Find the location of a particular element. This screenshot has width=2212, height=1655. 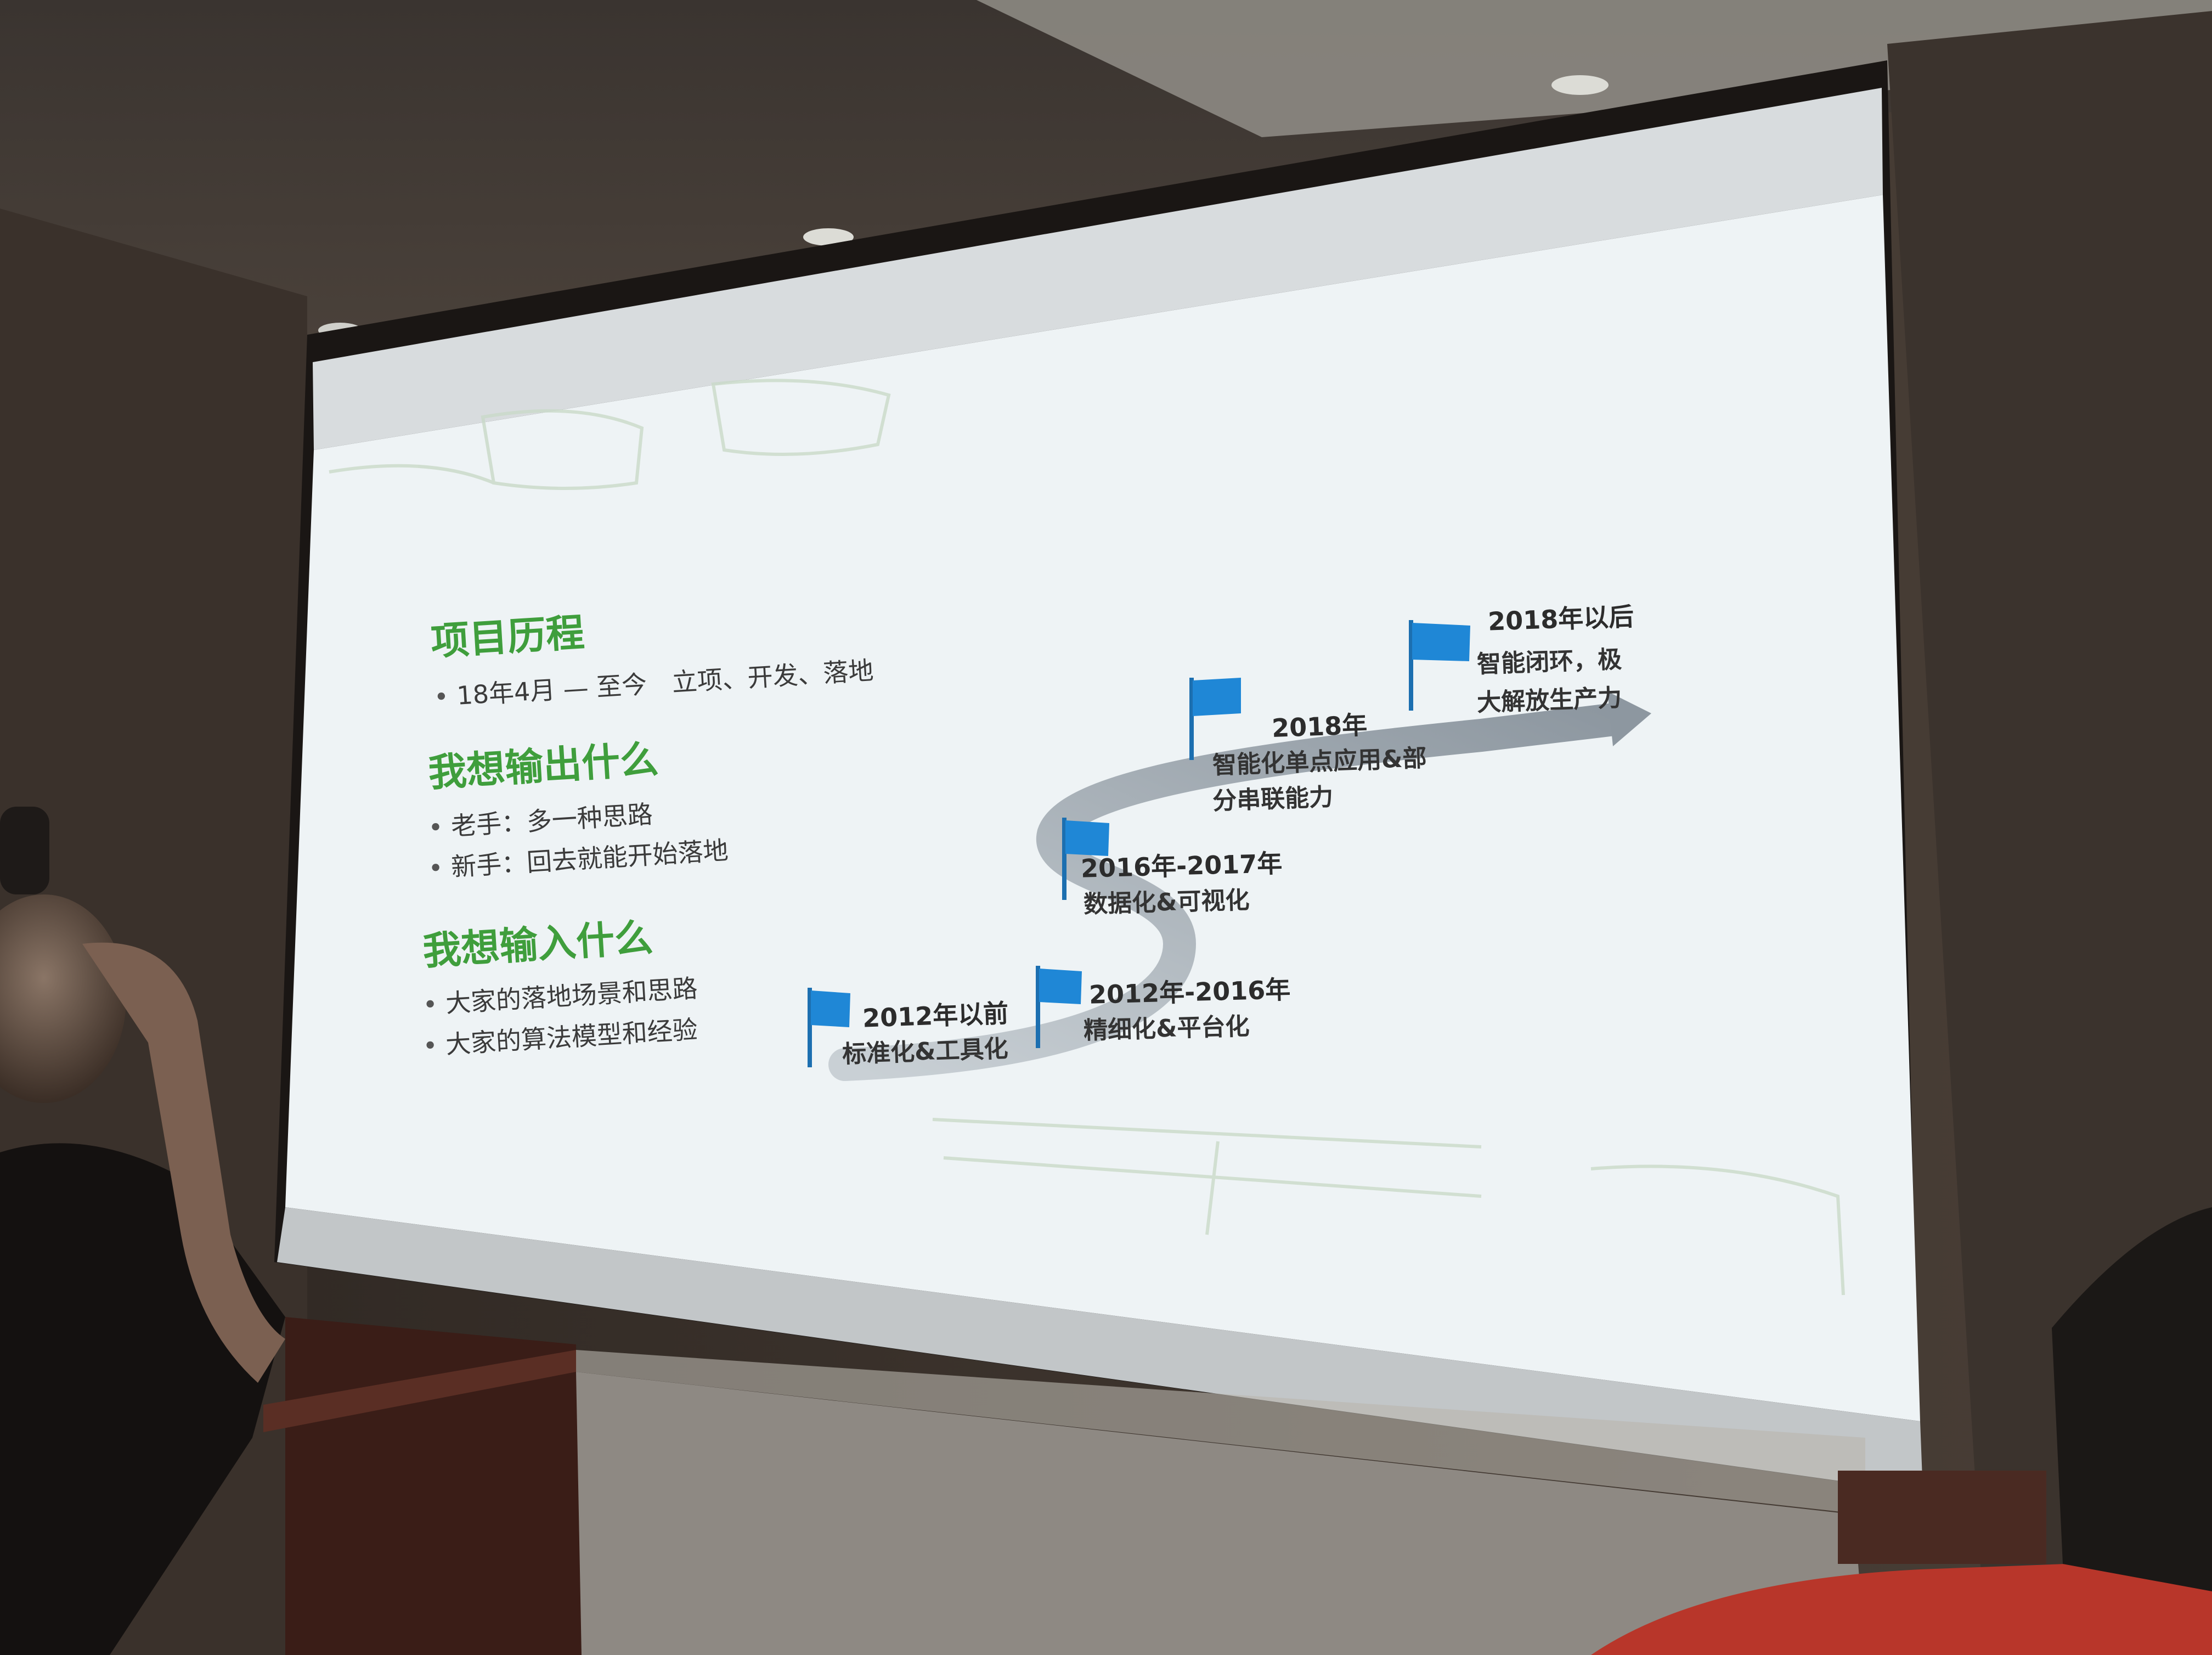

milestone-desc: 智能化单点应用&部 is located at coordinates (1319, 762).